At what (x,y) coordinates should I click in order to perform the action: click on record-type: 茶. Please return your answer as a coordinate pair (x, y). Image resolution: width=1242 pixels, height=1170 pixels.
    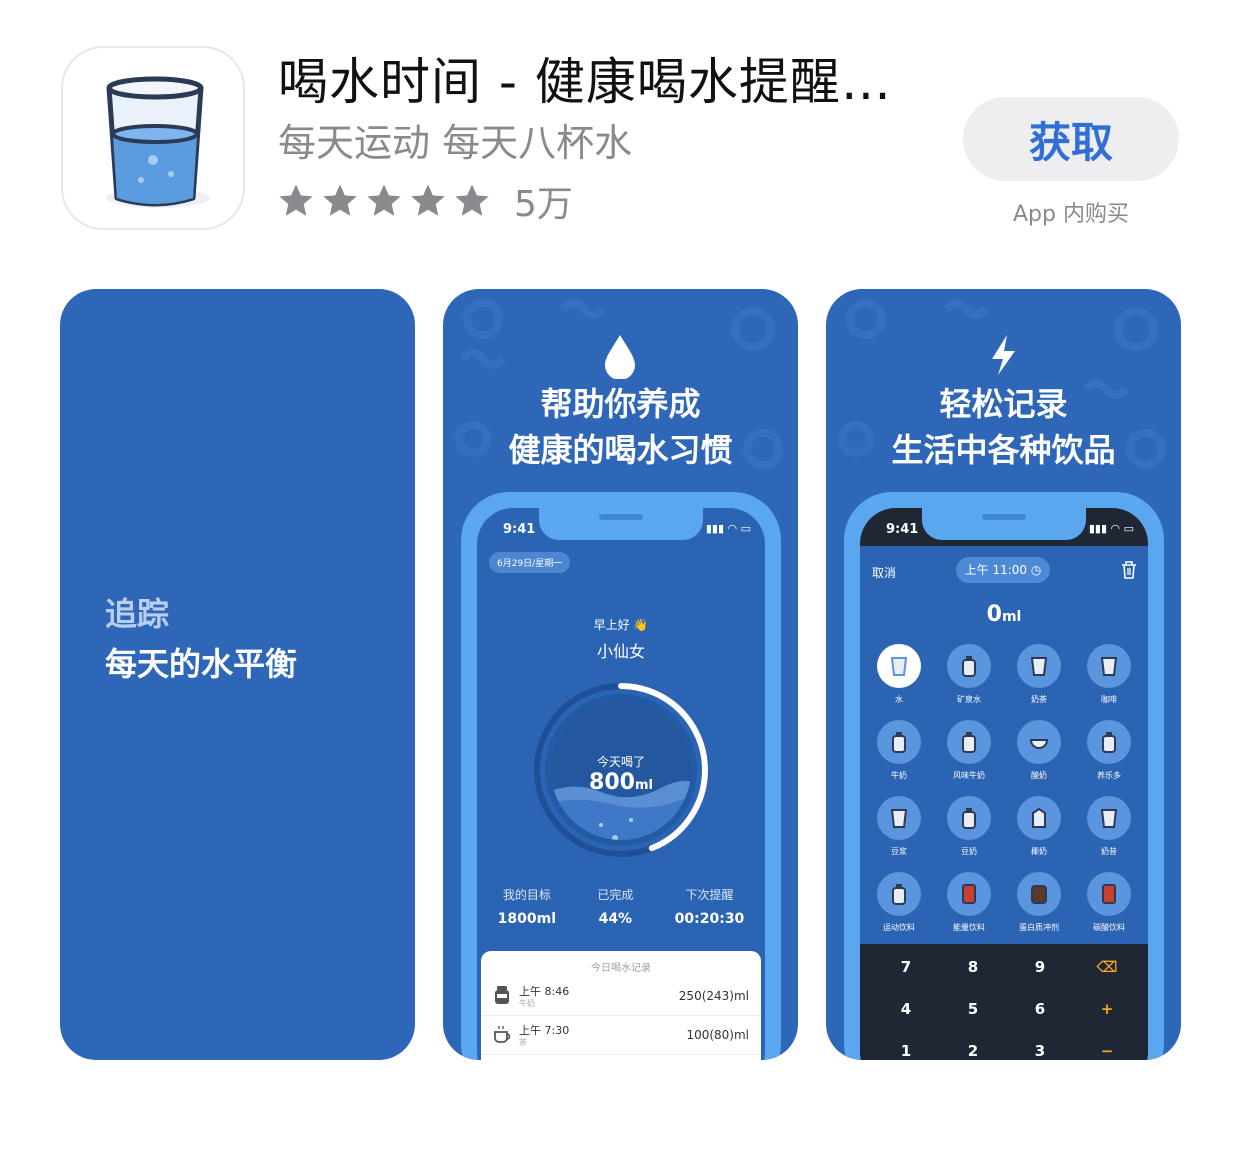
    Looking at the image, I should click on (523, 1042).